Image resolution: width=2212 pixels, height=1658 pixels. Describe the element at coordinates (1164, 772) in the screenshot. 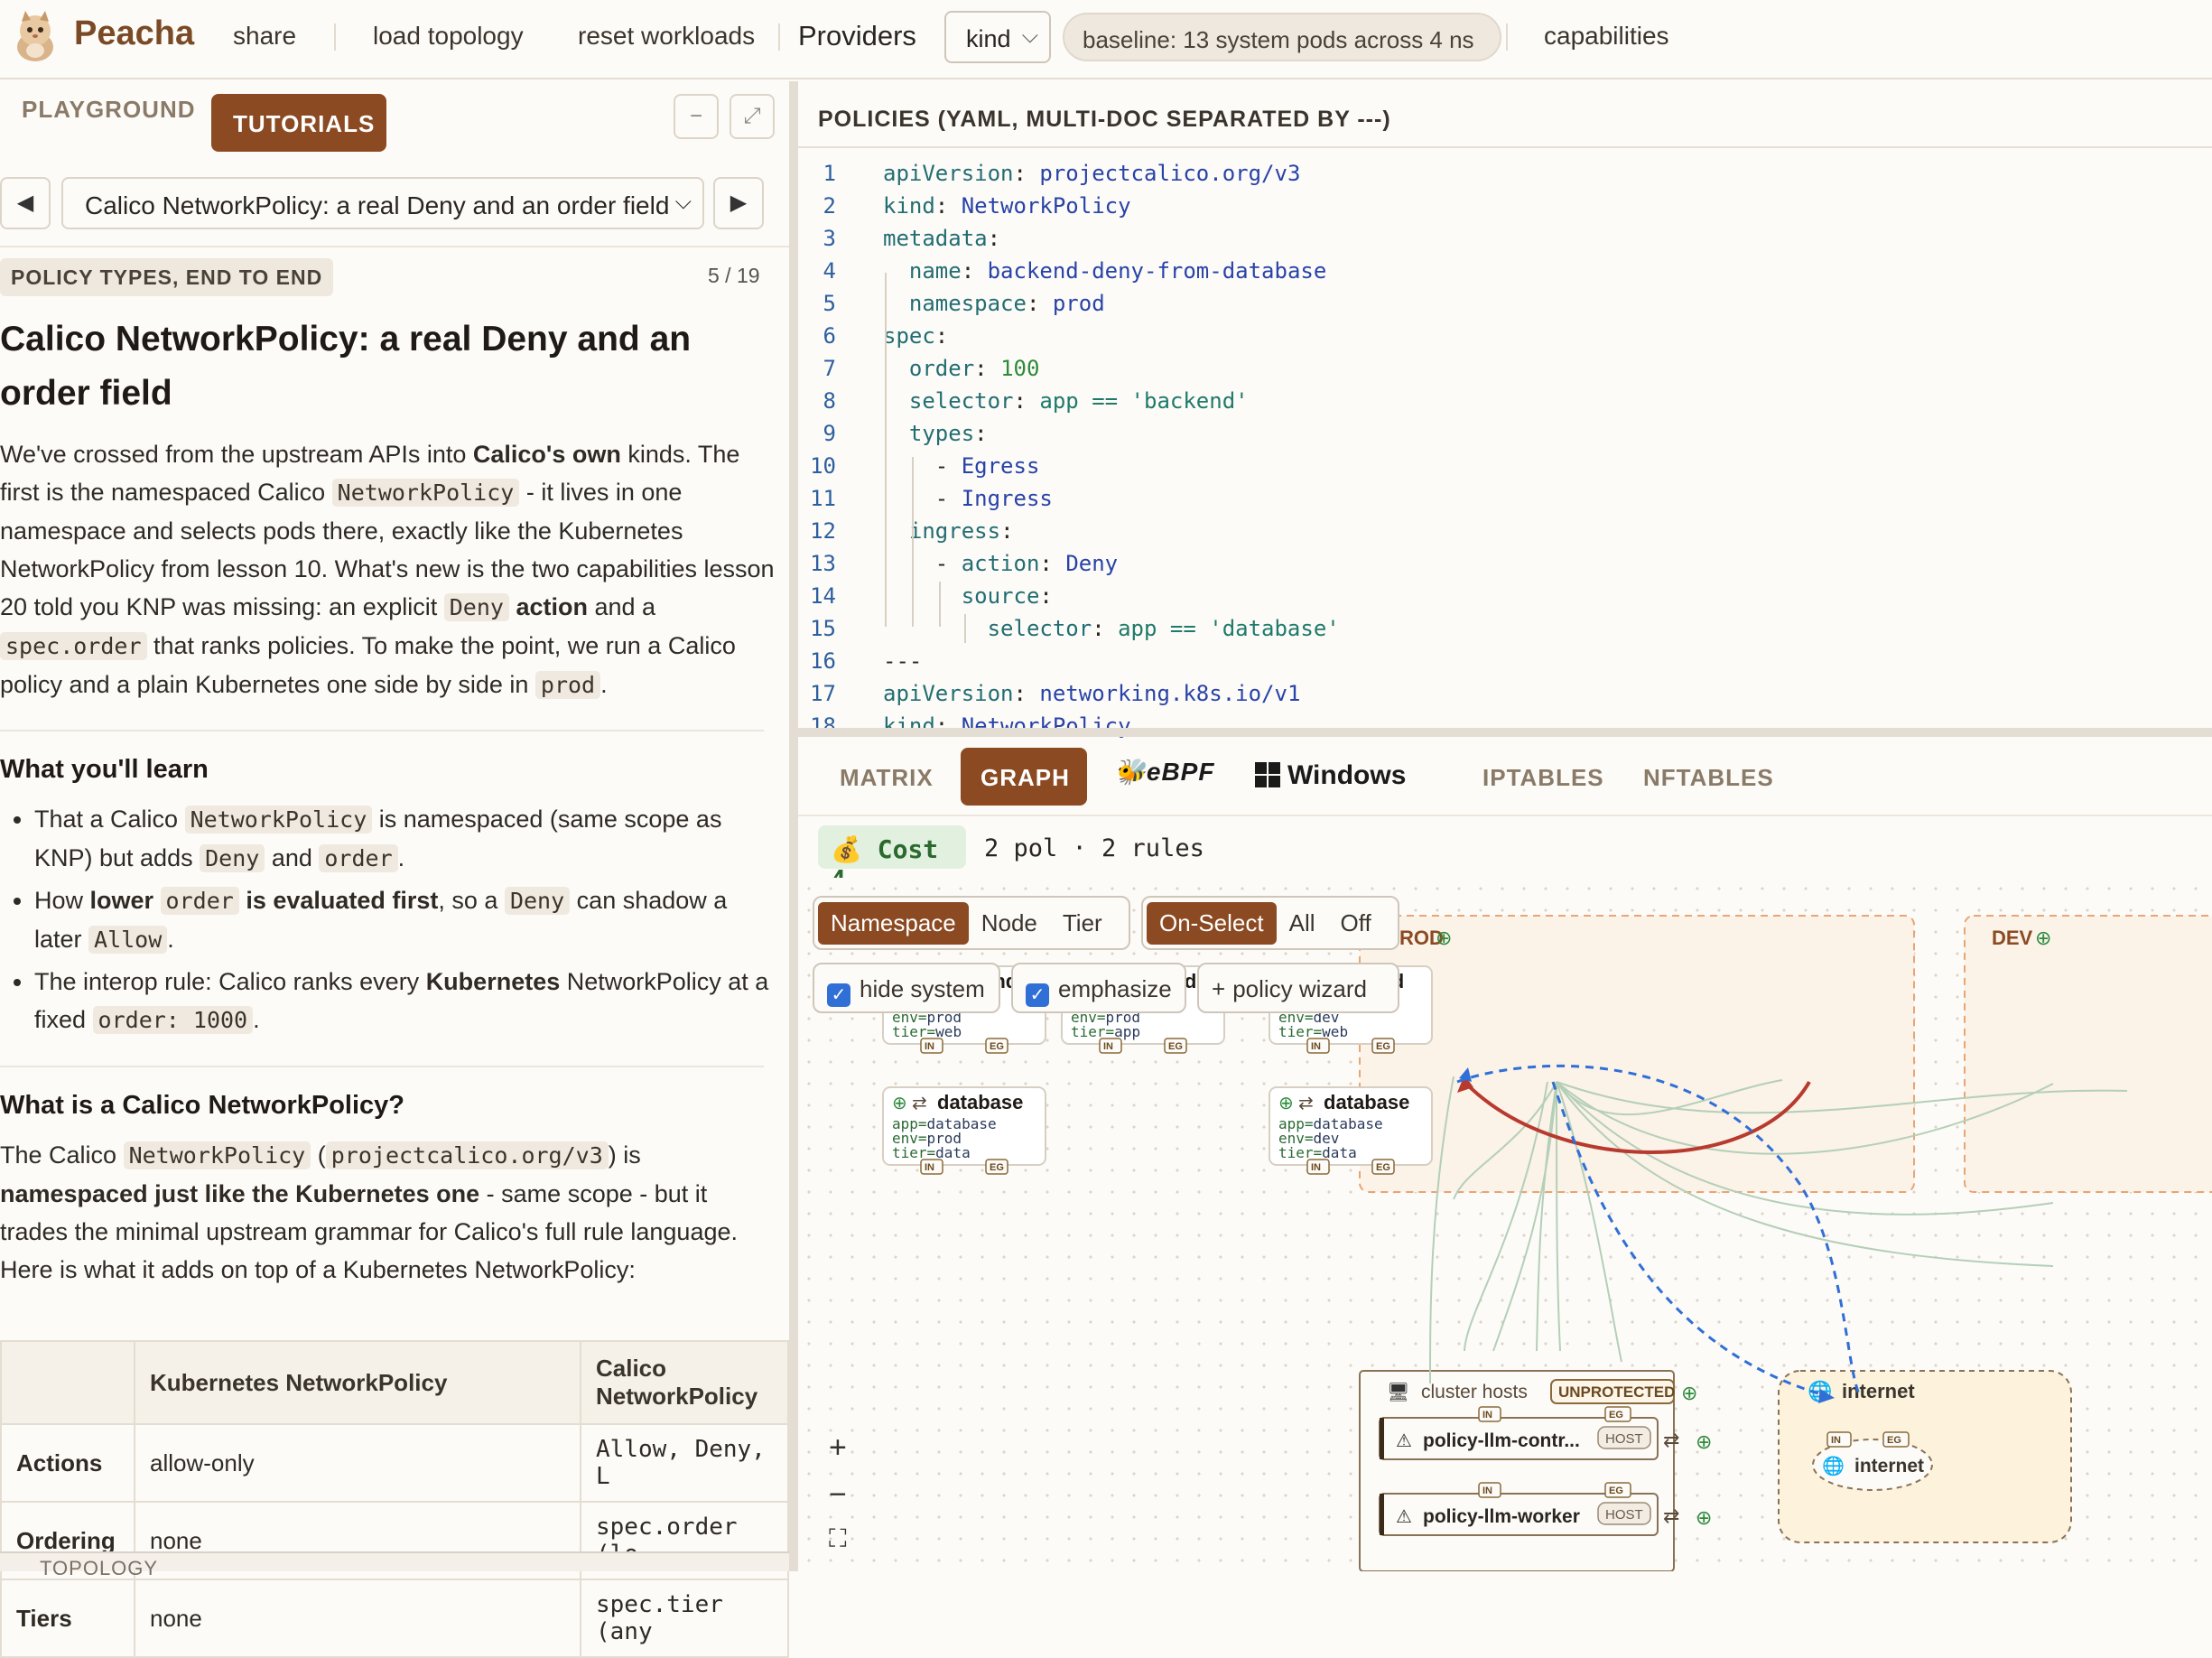

I see `tab-ebpf: 🐝eBPF` at that location.